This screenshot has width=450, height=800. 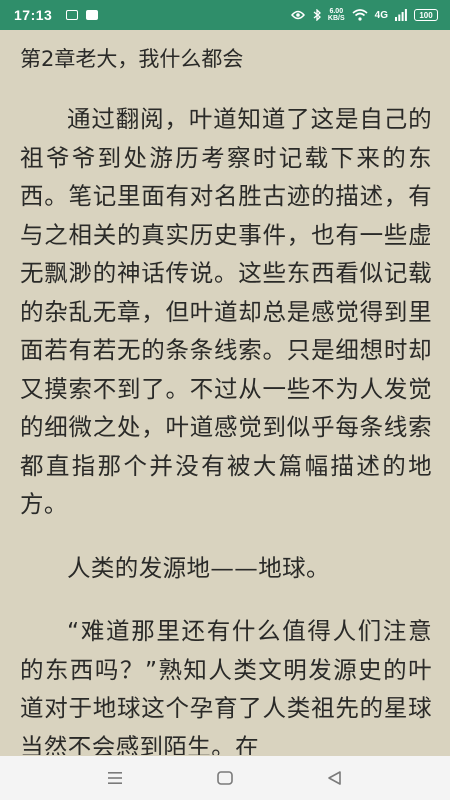 I want to click on network-speed: 6.00 KB/S, so click(x=336, y=15).